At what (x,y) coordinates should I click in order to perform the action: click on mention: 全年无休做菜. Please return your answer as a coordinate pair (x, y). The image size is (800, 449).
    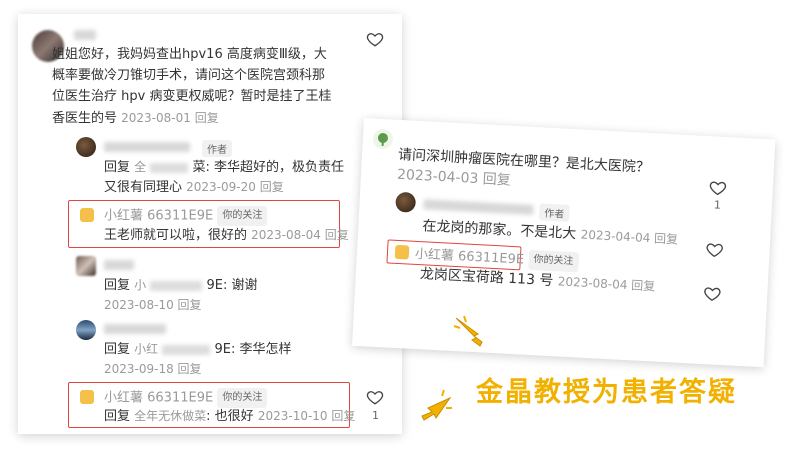
    Looking at the image, I should click on (170, 416).